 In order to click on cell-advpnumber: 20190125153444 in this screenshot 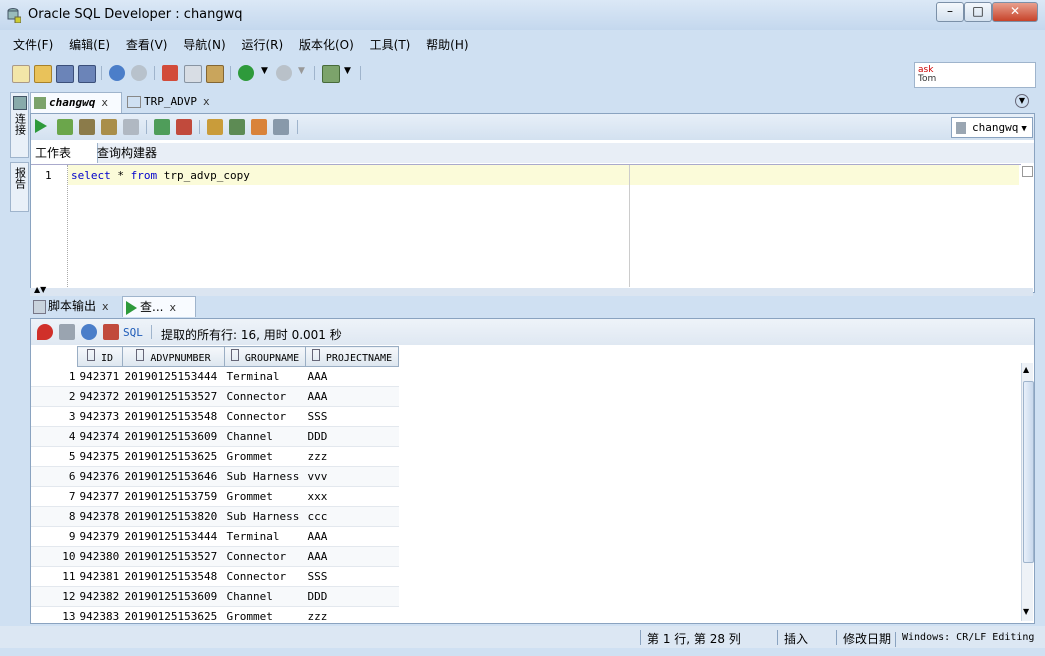, I will do `click(173, 376)`.